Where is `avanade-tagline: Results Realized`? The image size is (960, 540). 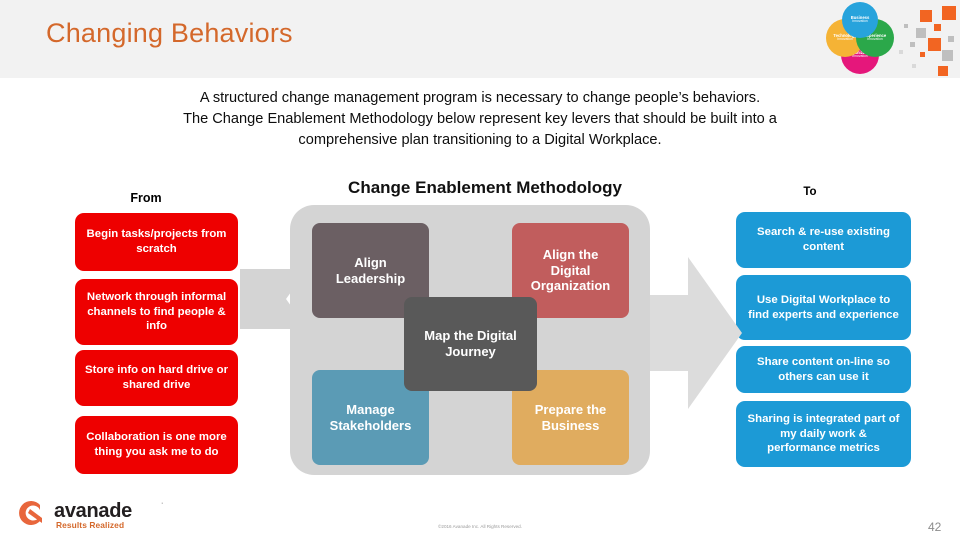 avanade-tagline: Results Realized is located at coordinates (90, 525).